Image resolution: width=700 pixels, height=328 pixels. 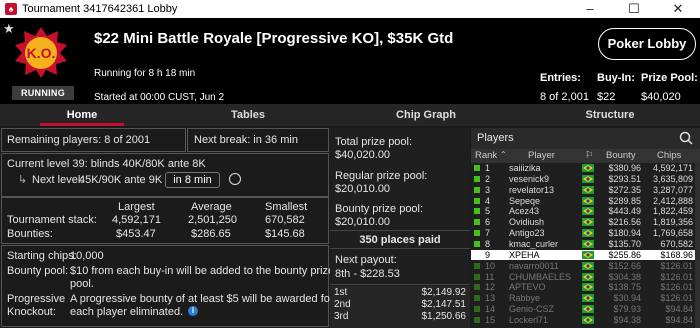 What do you see at coordinates (363, 222) in the screenshot?
I see `bounty-prize-value: $20,010.00` at bounding box center [363, 222].